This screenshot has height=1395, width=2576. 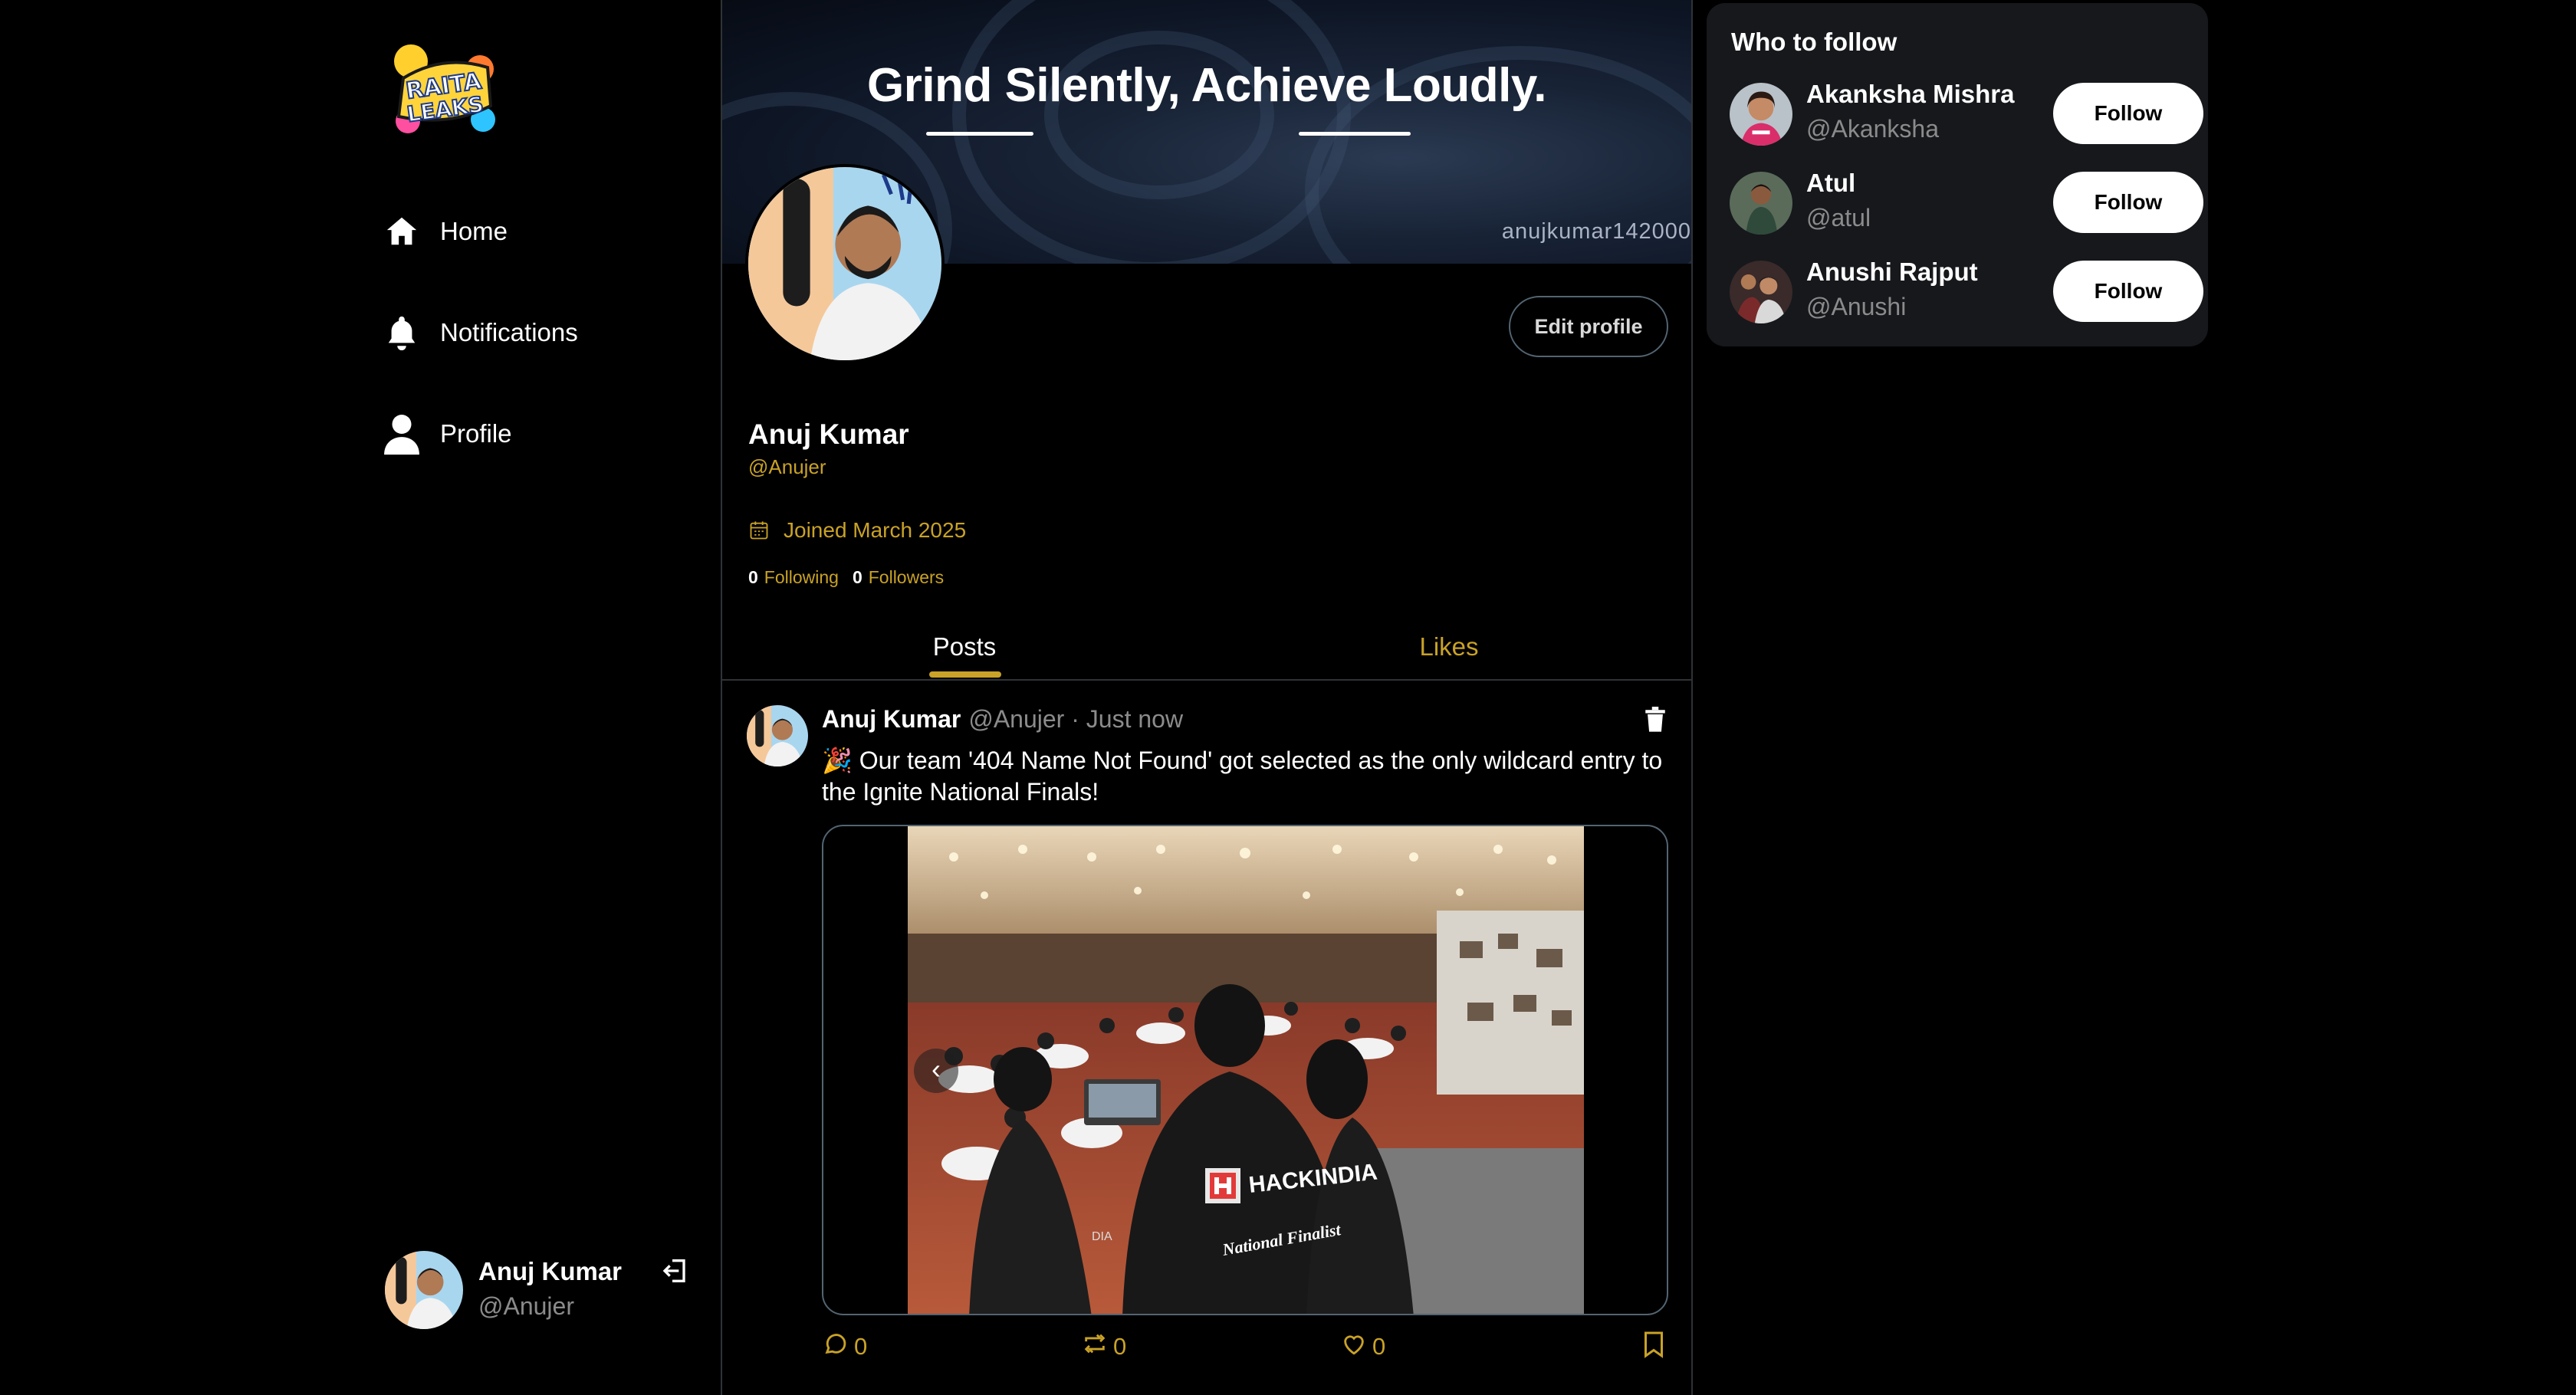 What do you see at coordinates (424, 1290) in the screenshot?
I see `current-user-avatar` at bounding box center [424, 1290].